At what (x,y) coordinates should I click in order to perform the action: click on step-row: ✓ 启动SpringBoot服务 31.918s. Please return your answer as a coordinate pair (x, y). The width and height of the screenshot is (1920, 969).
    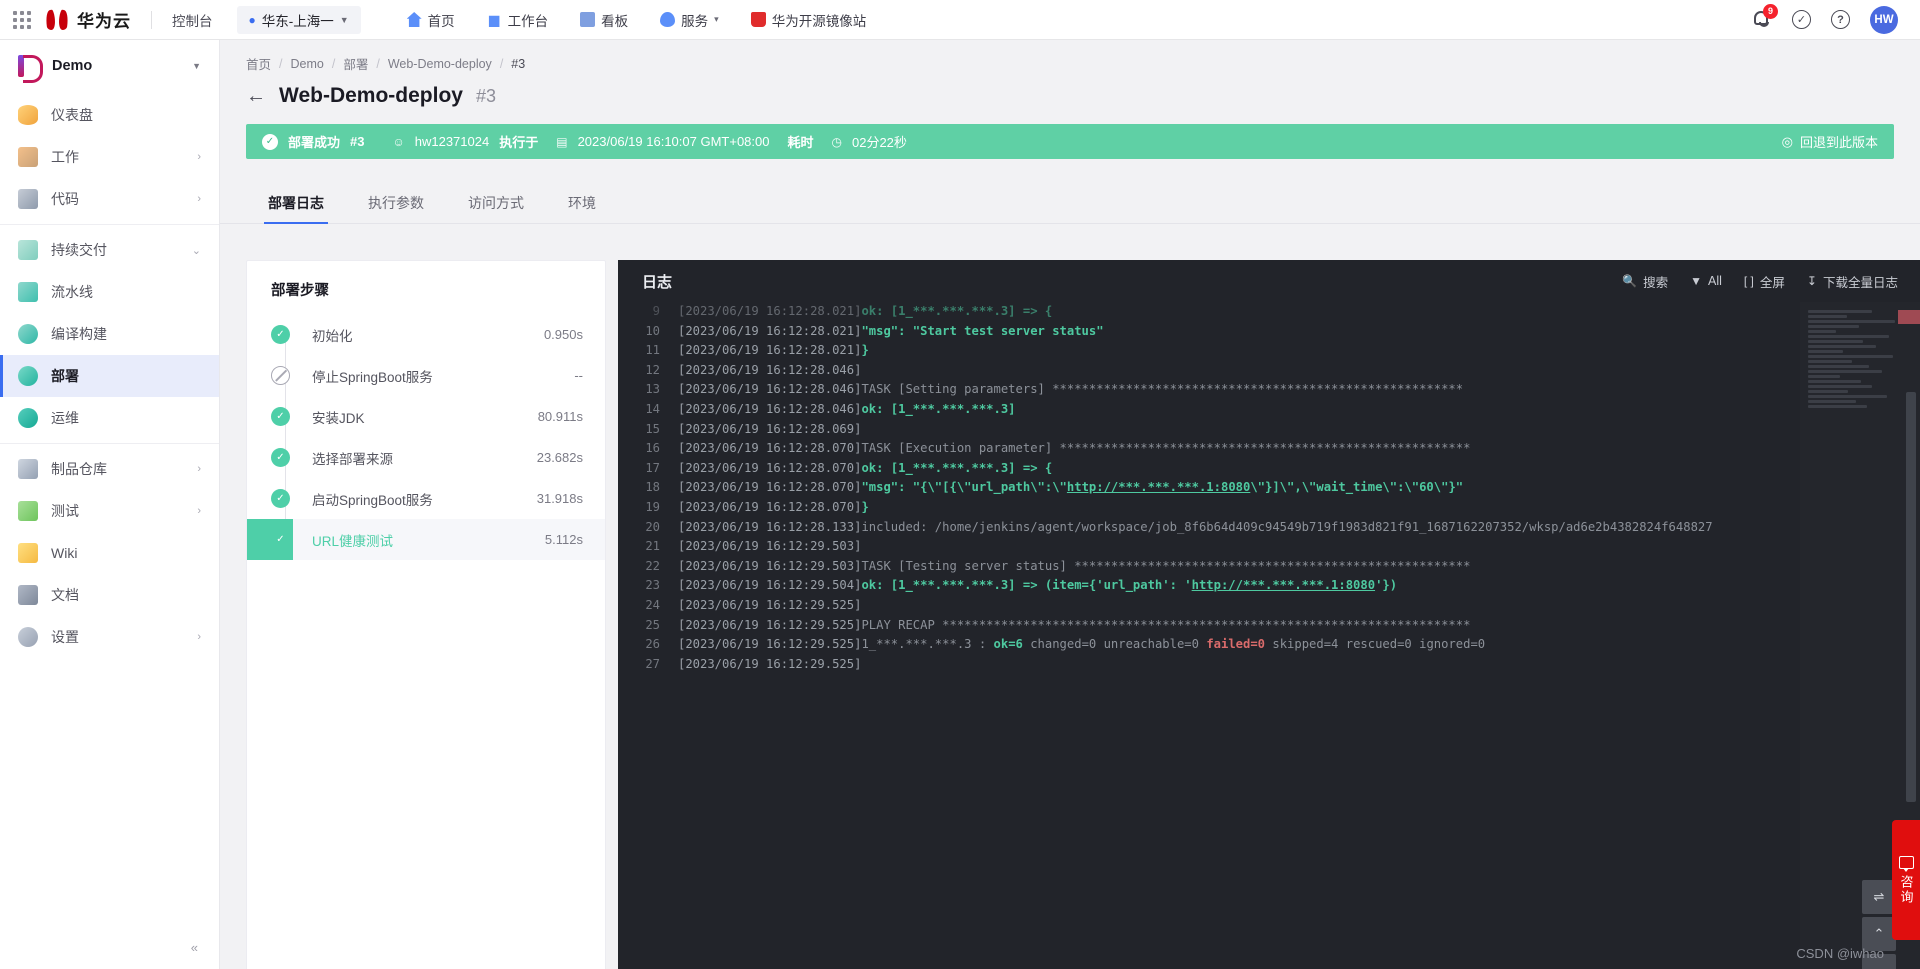
    Looking at the image, I should click on (426, 498).